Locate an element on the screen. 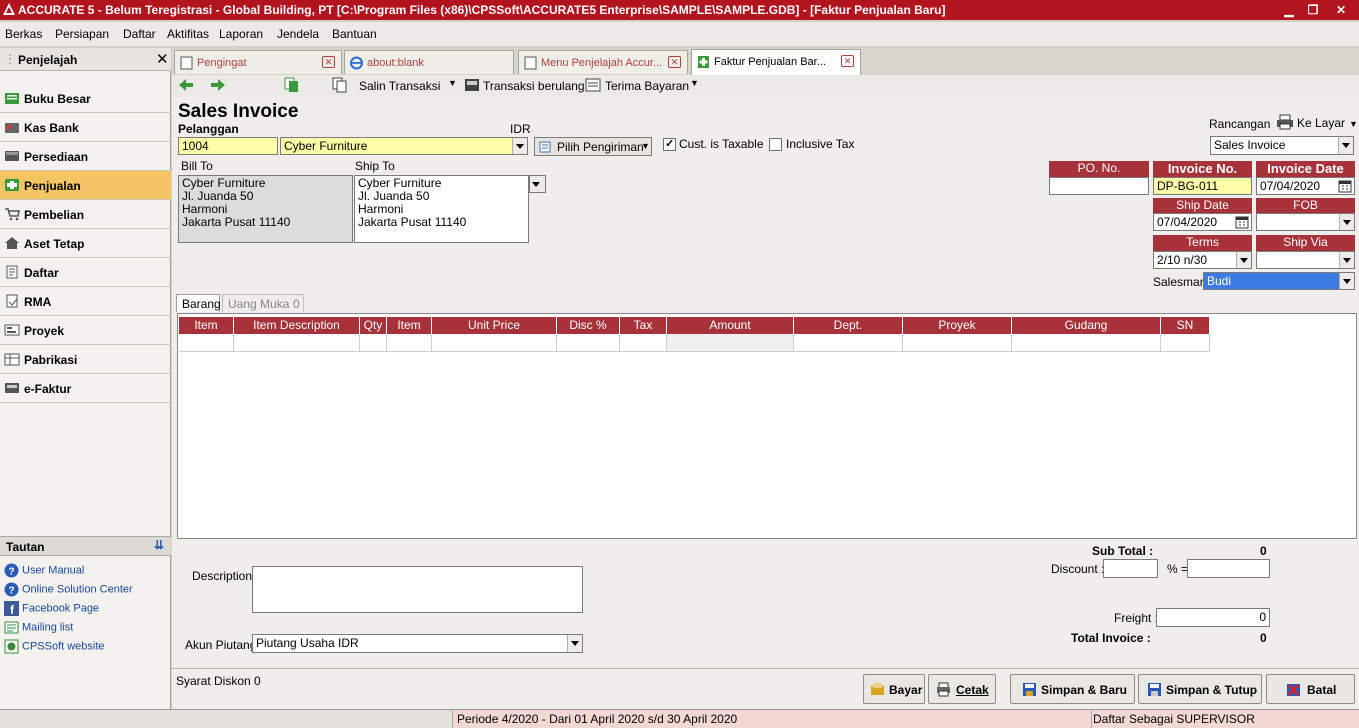 Image resolution: width=1359 pixels, height=728 pixels. close-window-button: ✕ is located at coordinates (1341, 10).